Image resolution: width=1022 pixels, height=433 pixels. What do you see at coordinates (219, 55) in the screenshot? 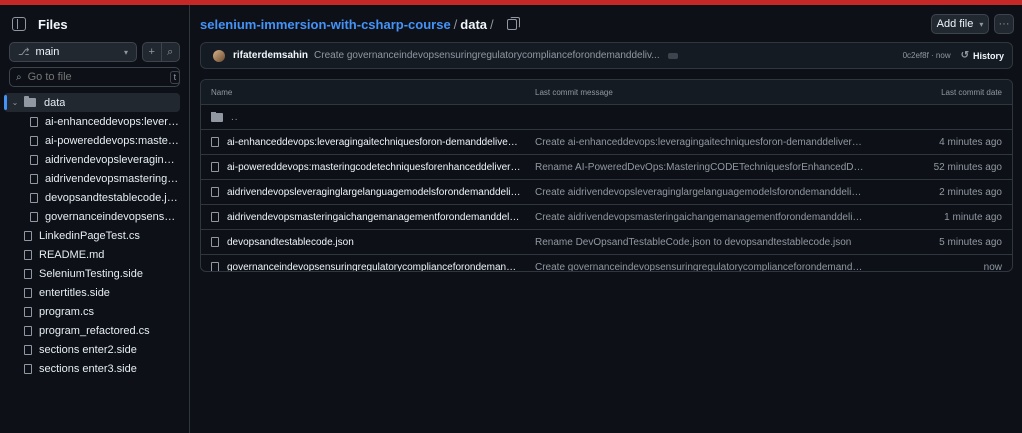
I see `avatar` at bounding box center [219, 55].